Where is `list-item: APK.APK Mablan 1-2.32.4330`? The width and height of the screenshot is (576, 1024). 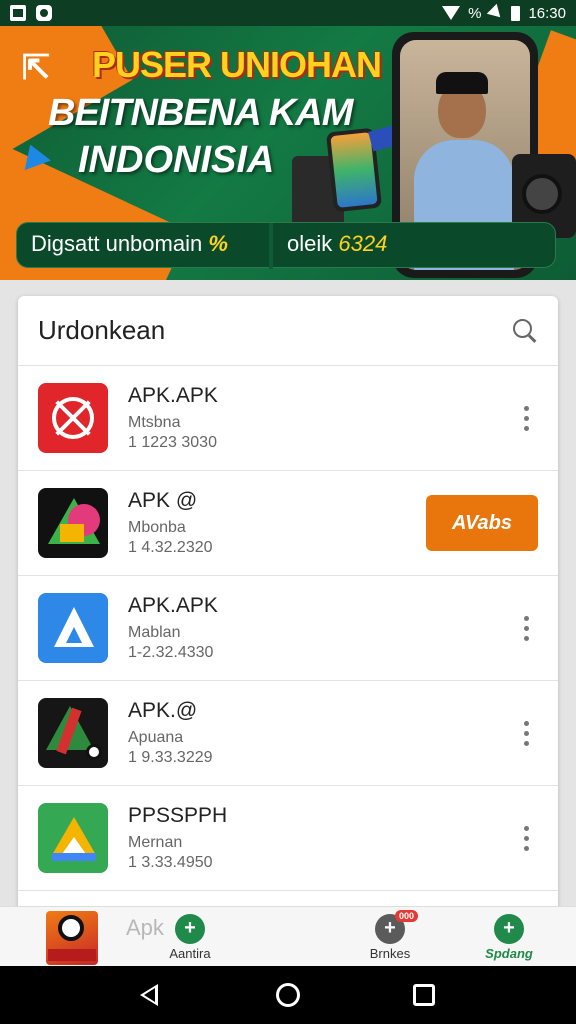 list-item: APK.APK Mablan 1-2.32.4330 is located at coordinates (288, 628).